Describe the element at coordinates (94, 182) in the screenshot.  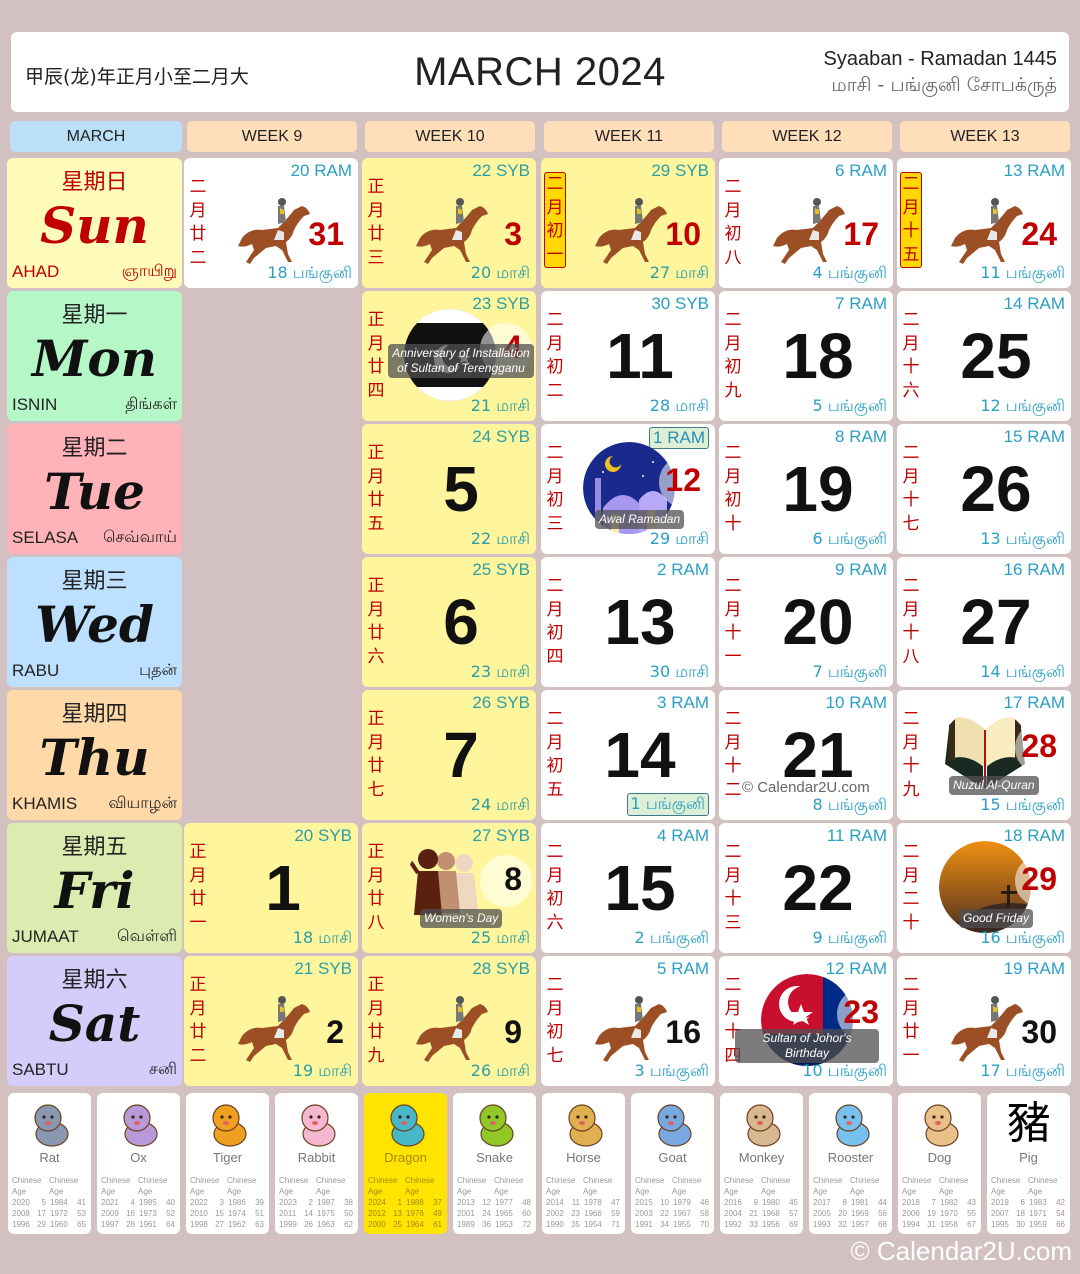
I see `weekday-zh-label: 星期日` at that location.